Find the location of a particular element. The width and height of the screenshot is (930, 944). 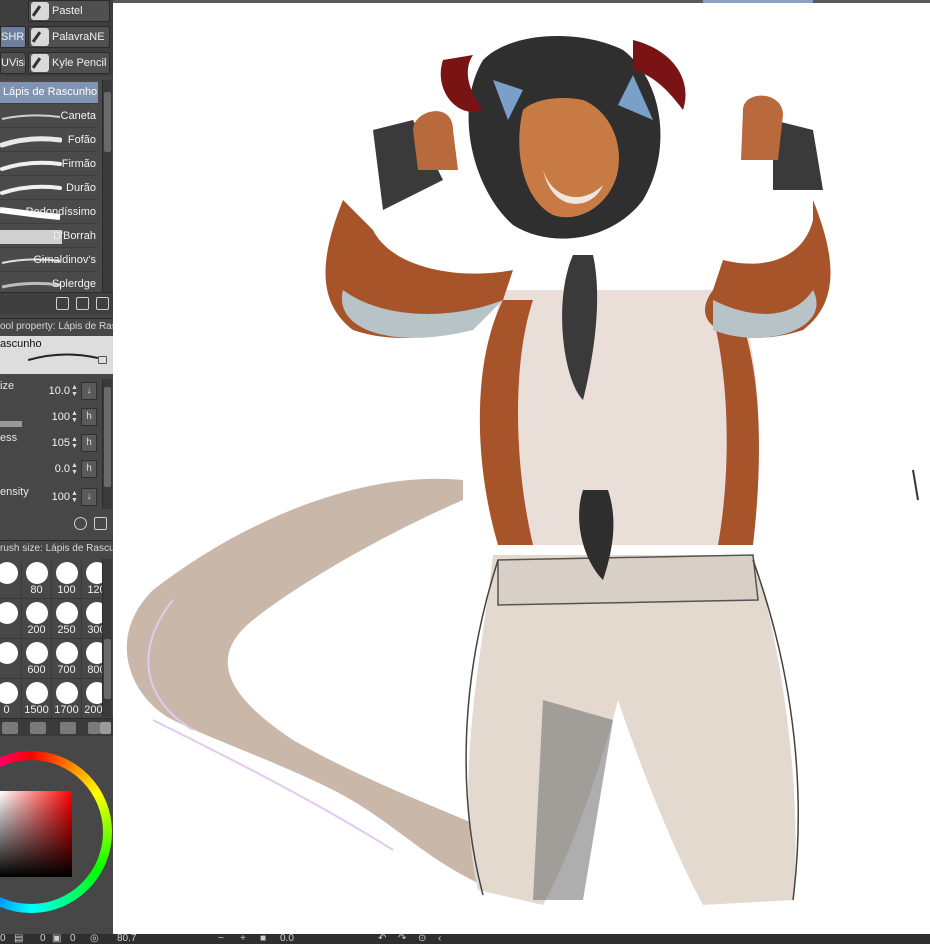

brush-label: Redondíssimo is located at coordinates (60, 212).